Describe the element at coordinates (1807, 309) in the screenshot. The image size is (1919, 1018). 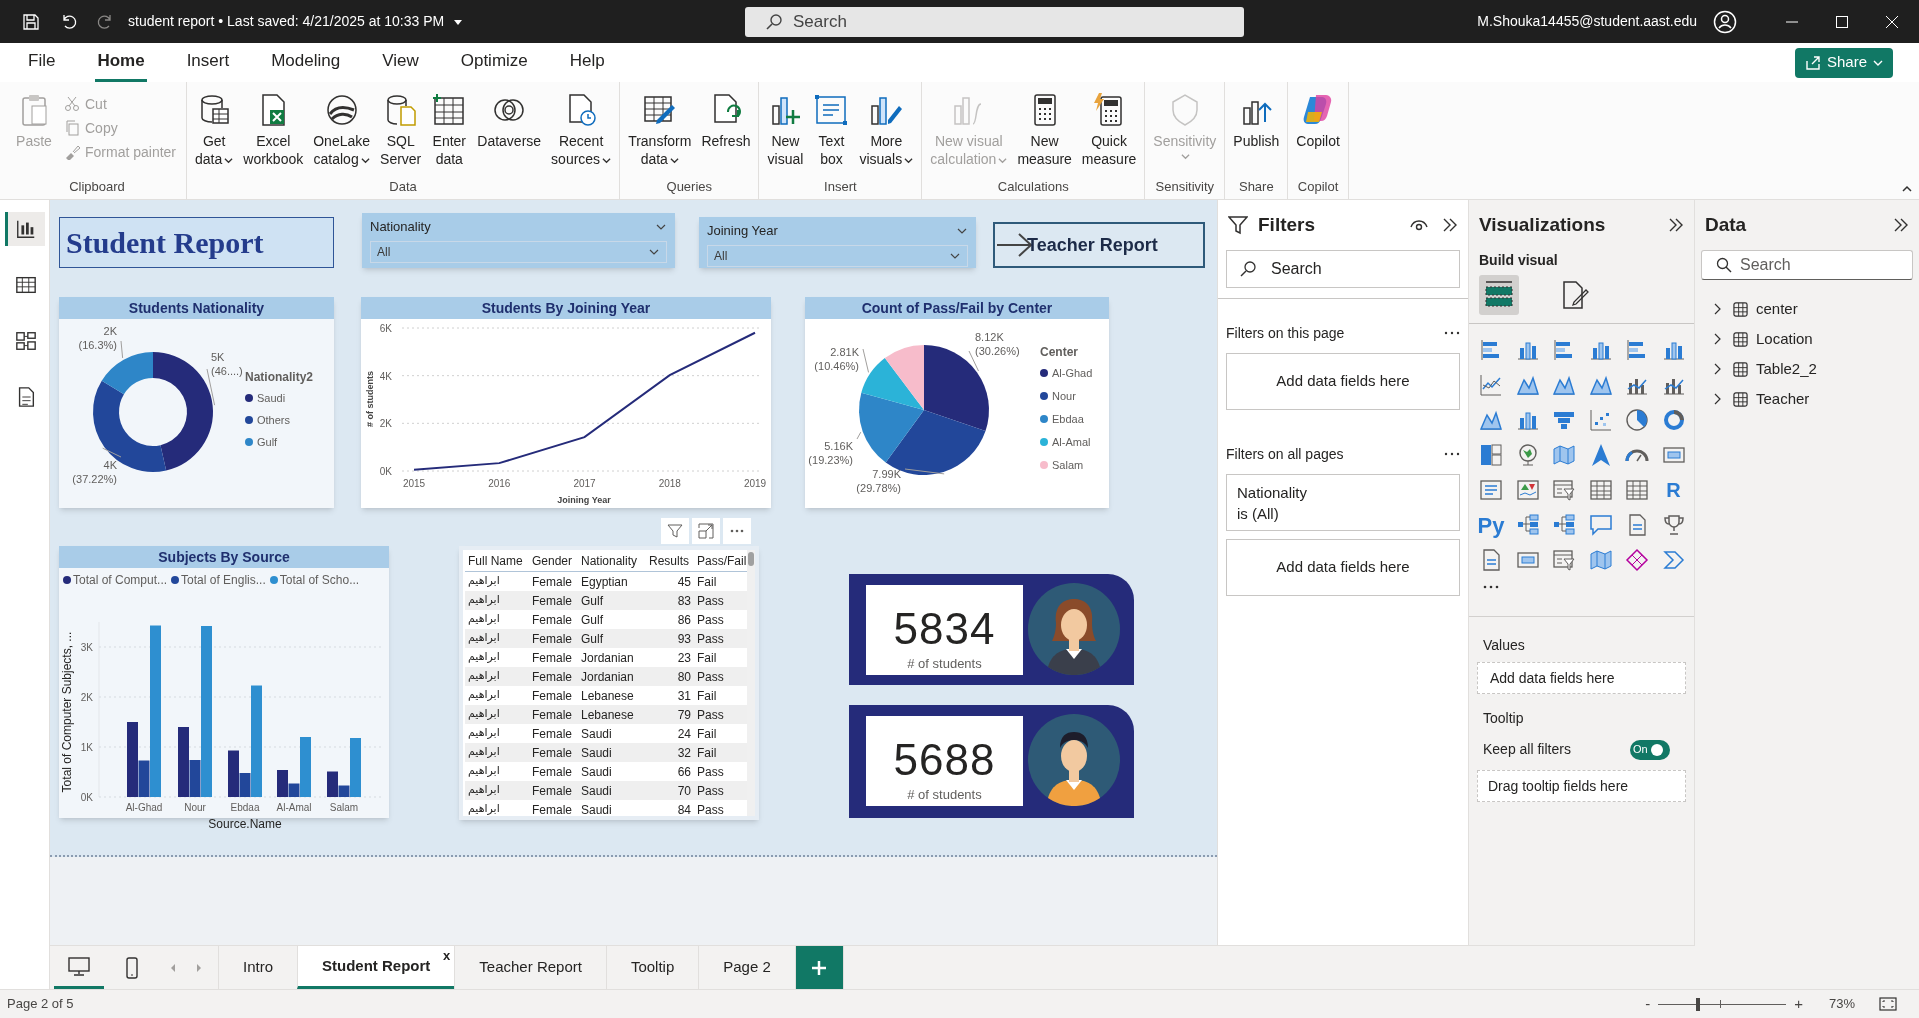
I see `field-list-item: center` at that location.